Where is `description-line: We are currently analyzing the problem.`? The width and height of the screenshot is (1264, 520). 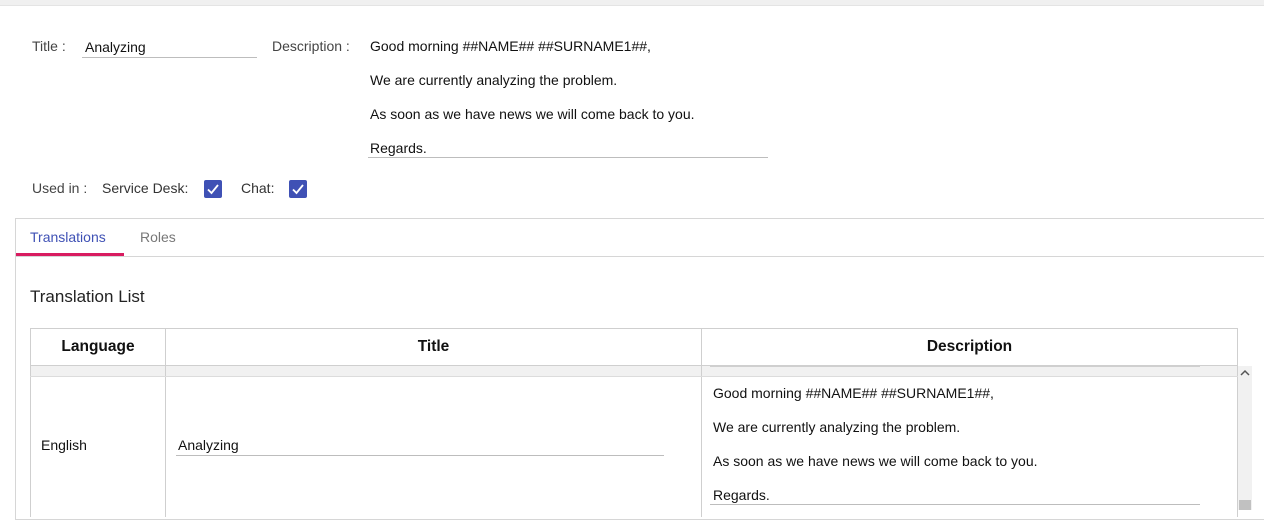 description-line: We are currently analyzing the problem. is located at coordinates (494, 80).